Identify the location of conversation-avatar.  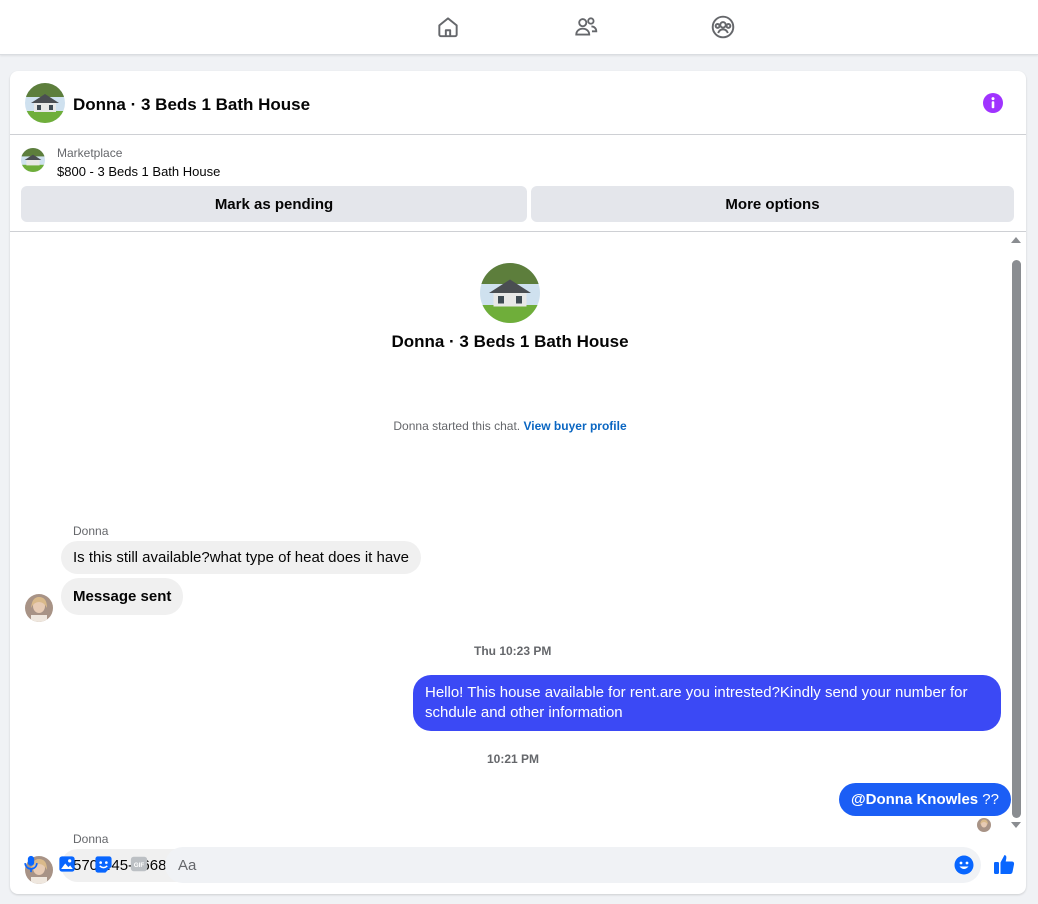
(510, 293).